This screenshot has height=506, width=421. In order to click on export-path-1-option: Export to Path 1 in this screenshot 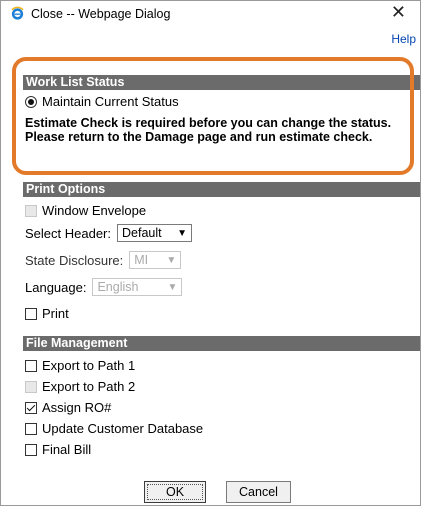, I will do `click(80, 365)`.